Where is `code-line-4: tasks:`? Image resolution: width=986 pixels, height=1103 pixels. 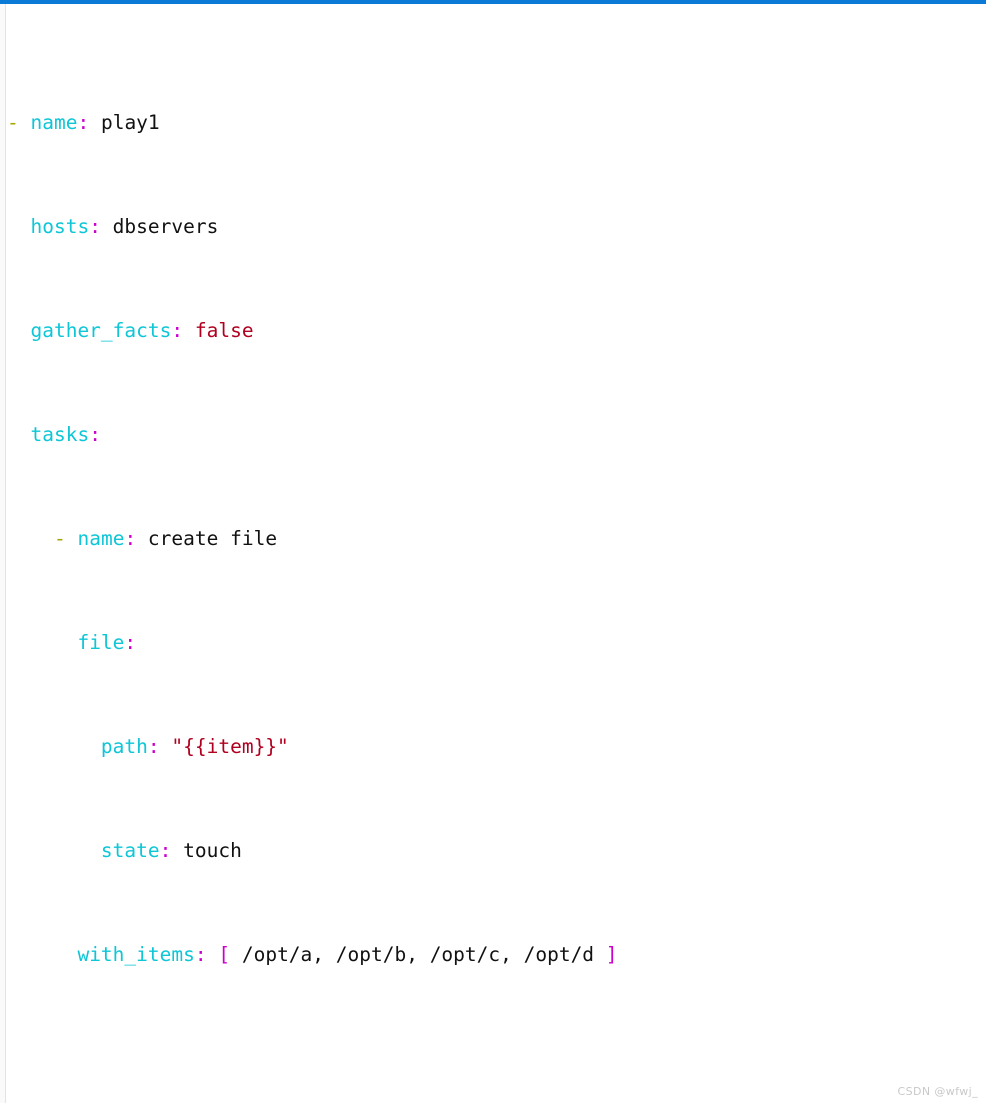
code-line-4: tasks: is located at coordinates (65, 434).